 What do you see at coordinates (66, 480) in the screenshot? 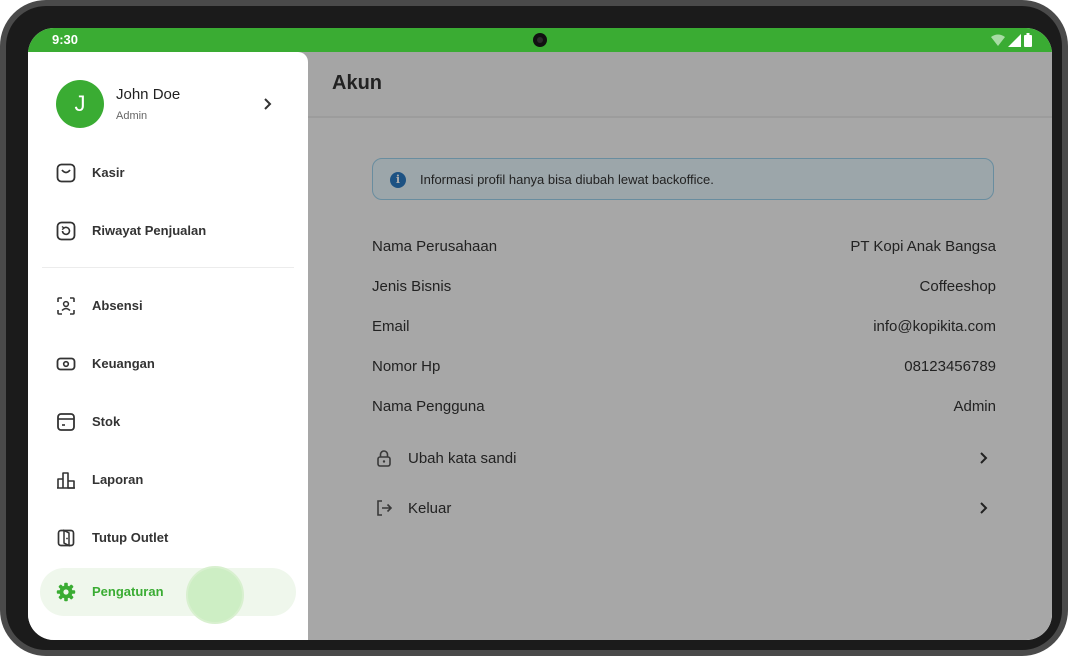
I see `report-chart-icon` at bounding box center [66, 480].